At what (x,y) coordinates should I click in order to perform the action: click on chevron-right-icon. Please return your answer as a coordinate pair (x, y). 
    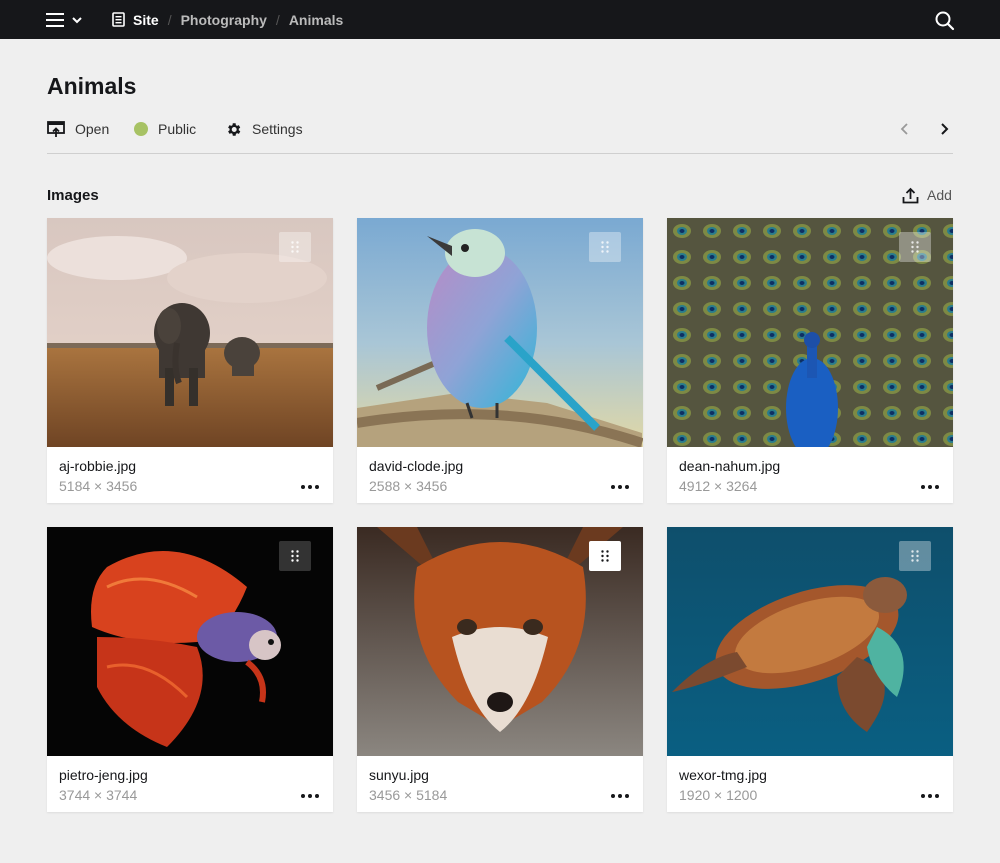
    Looking at the image, I should click on (945, 129).